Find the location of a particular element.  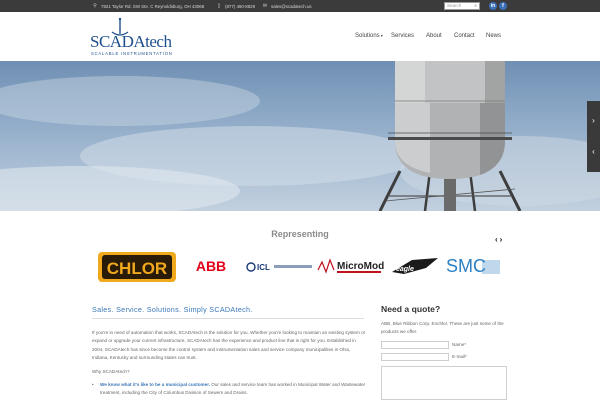

search-icon: ⌕ is located at coordinates (475, 6).